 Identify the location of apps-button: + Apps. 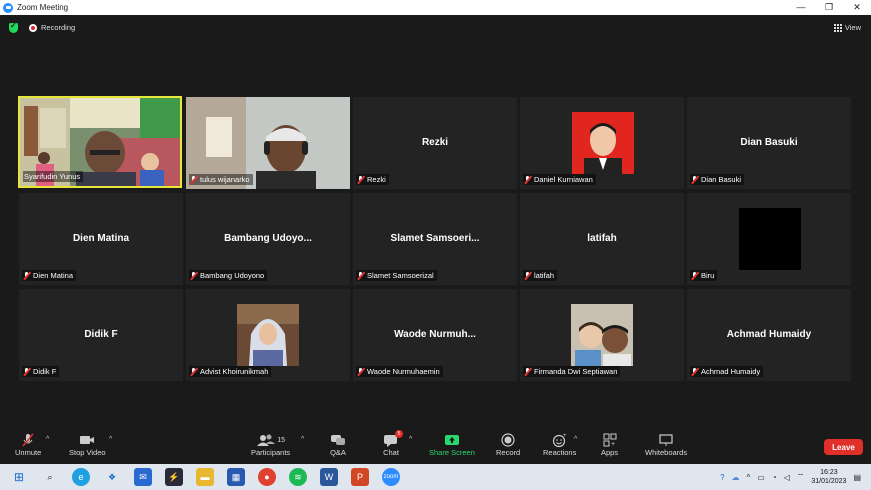
(609, 444).